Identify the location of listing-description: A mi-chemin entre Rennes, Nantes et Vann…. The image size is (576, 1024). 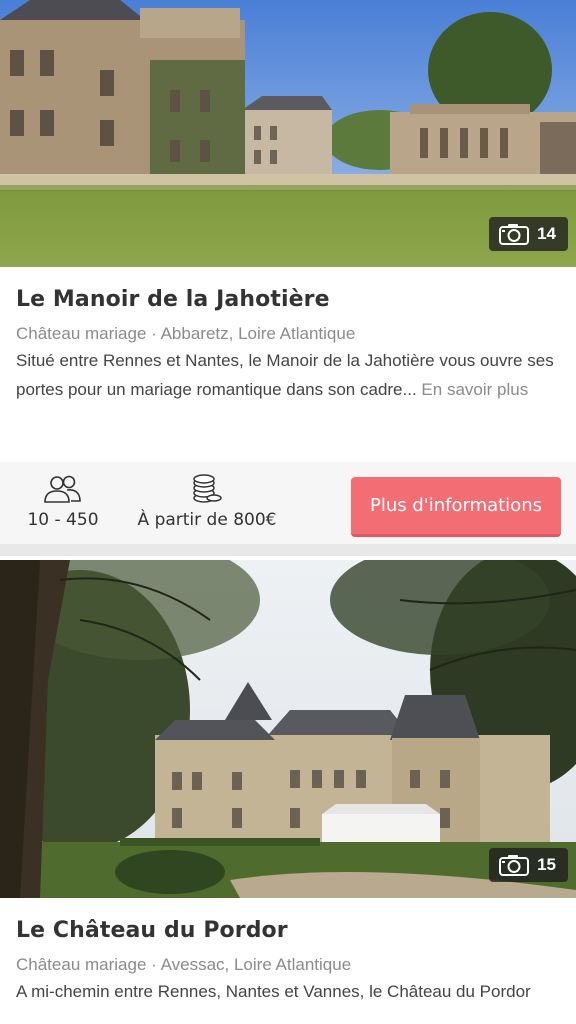
(288, 991).